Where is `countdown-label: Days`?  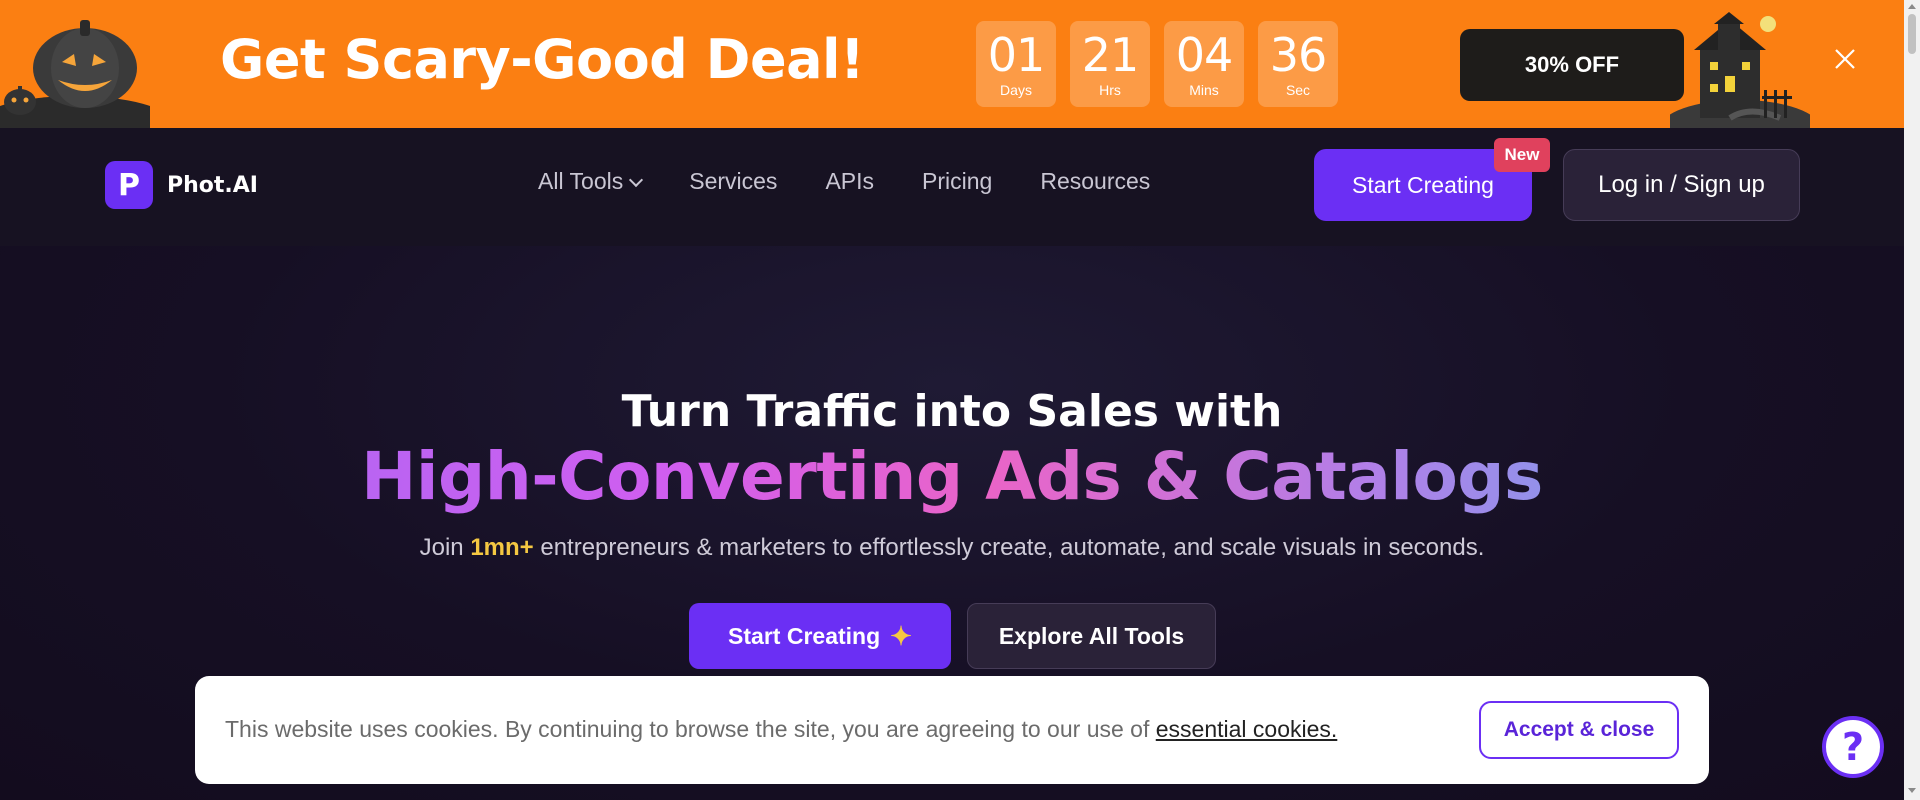
countdown-label: Days is located at coordinates (1016, 90).